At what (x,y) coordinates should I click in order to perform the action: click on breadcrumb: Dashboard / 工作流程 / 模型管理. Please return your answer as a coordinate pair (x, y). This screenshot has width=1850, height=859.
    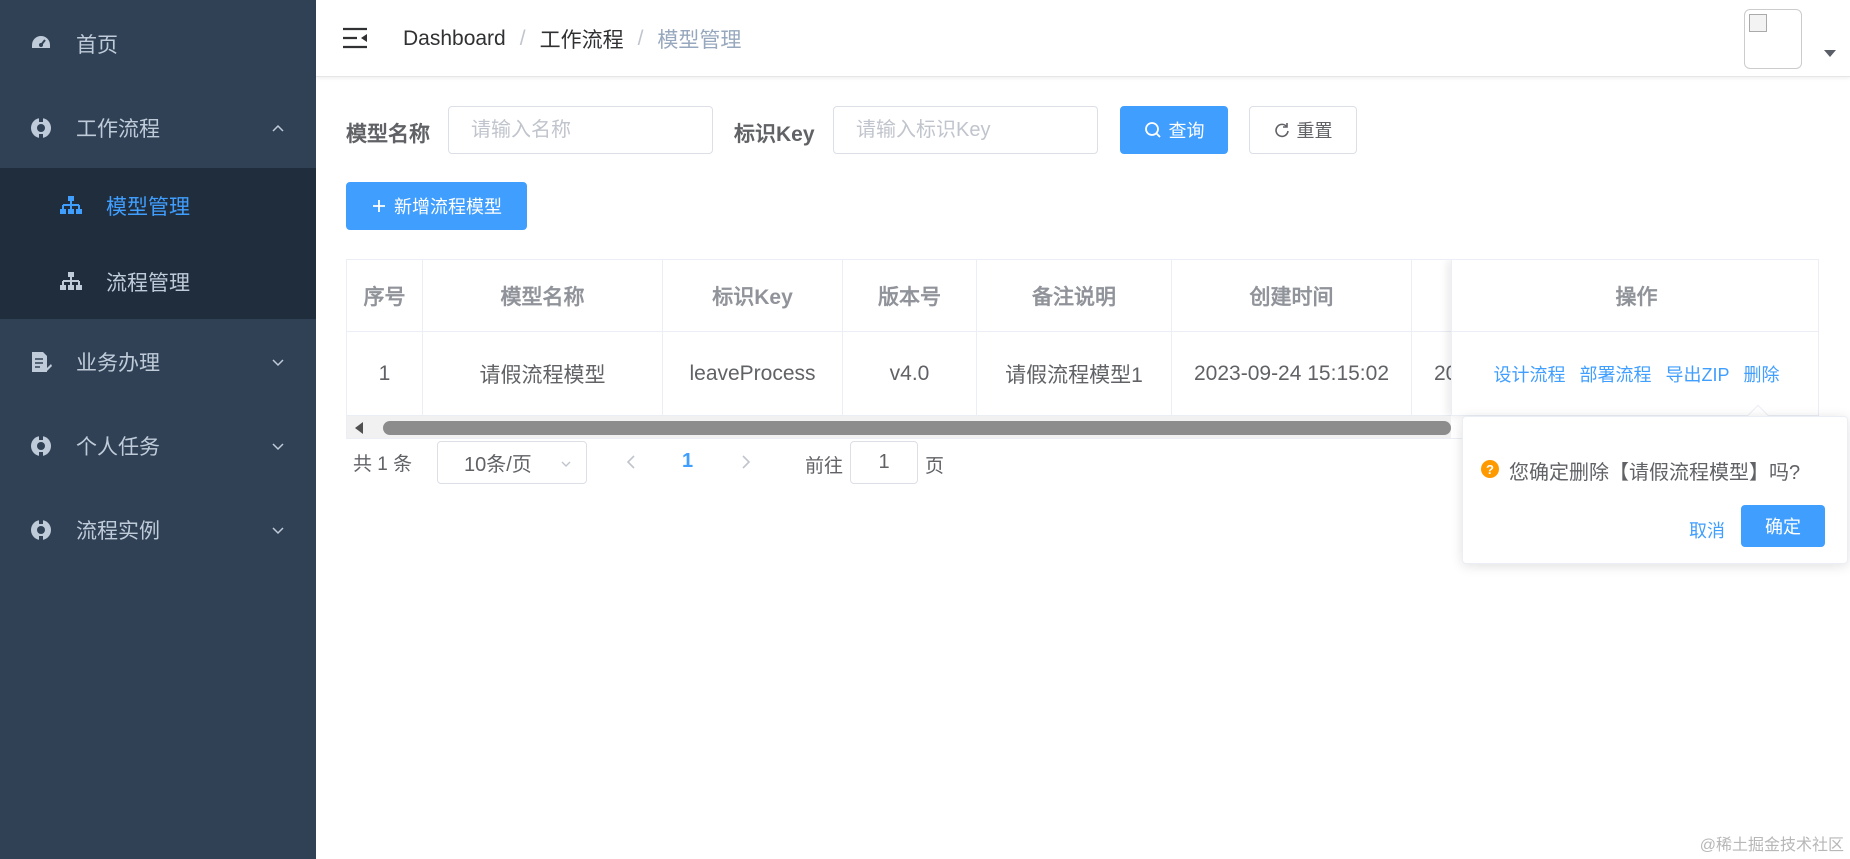
    Looking at the image, I should click on (572, 39).